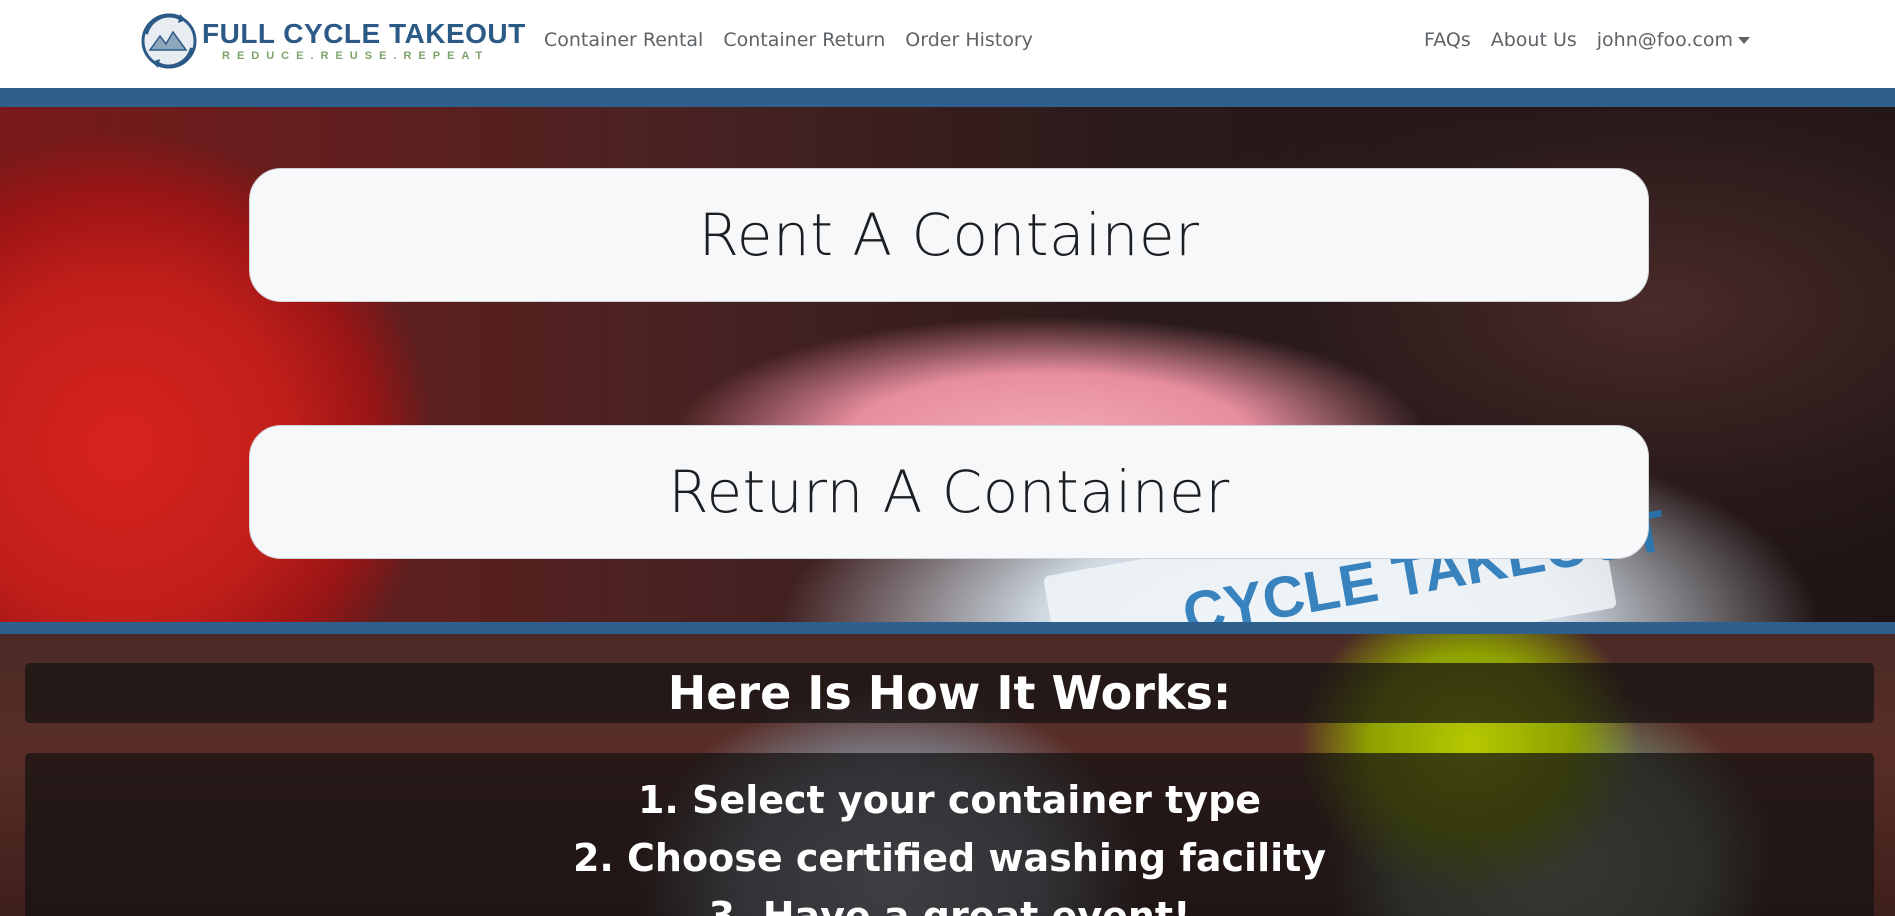 Image resolution: width=1895 pixels, height=916 pixels. What do you see at coordinates (949, 800) in the screenshot?
I see `step-item: 1. Select your container type` at bounding box center [949, 800].